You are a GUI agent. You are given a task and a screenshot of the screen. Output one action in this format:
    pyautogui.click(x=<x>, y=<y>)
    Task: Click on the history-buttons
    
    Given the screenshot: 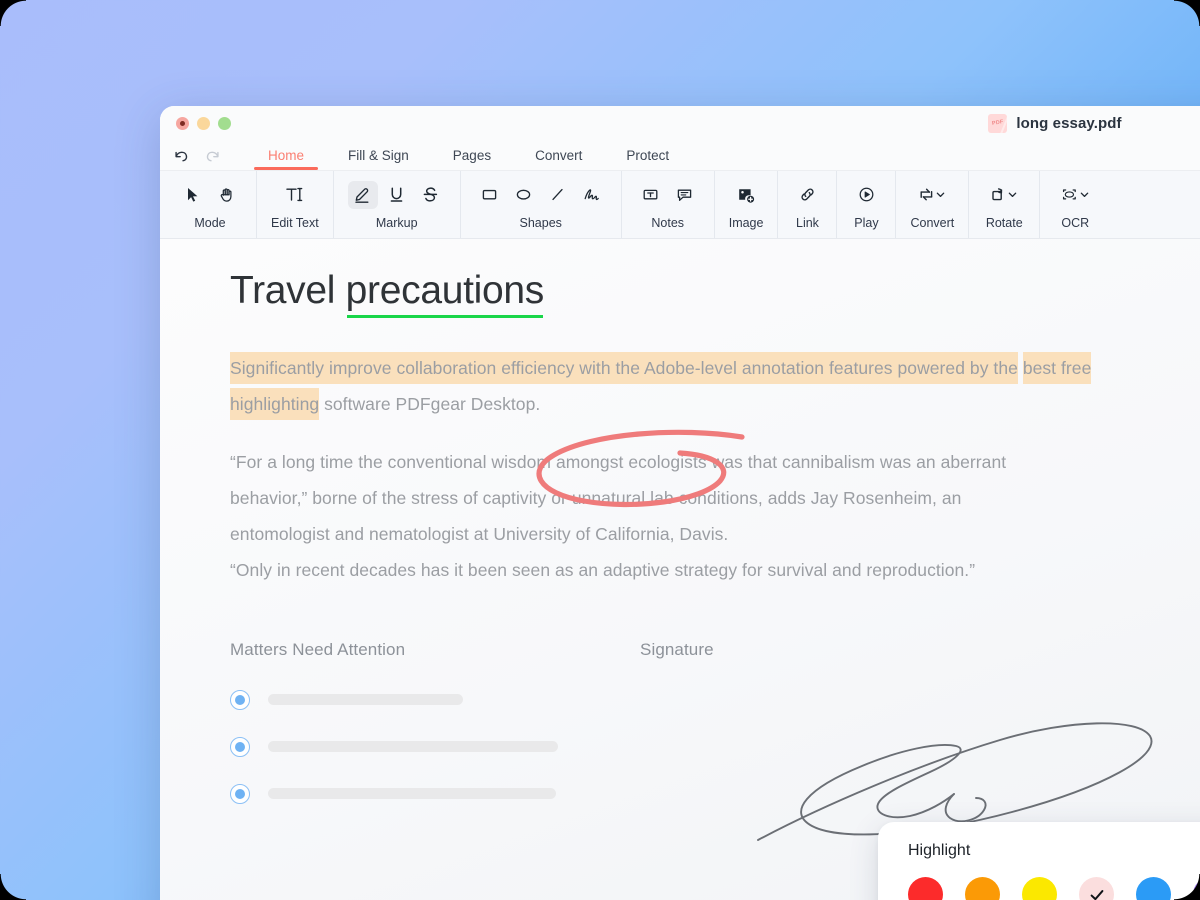 What is the action you would take?
    pyautogui.click(x=197, y=158)
    